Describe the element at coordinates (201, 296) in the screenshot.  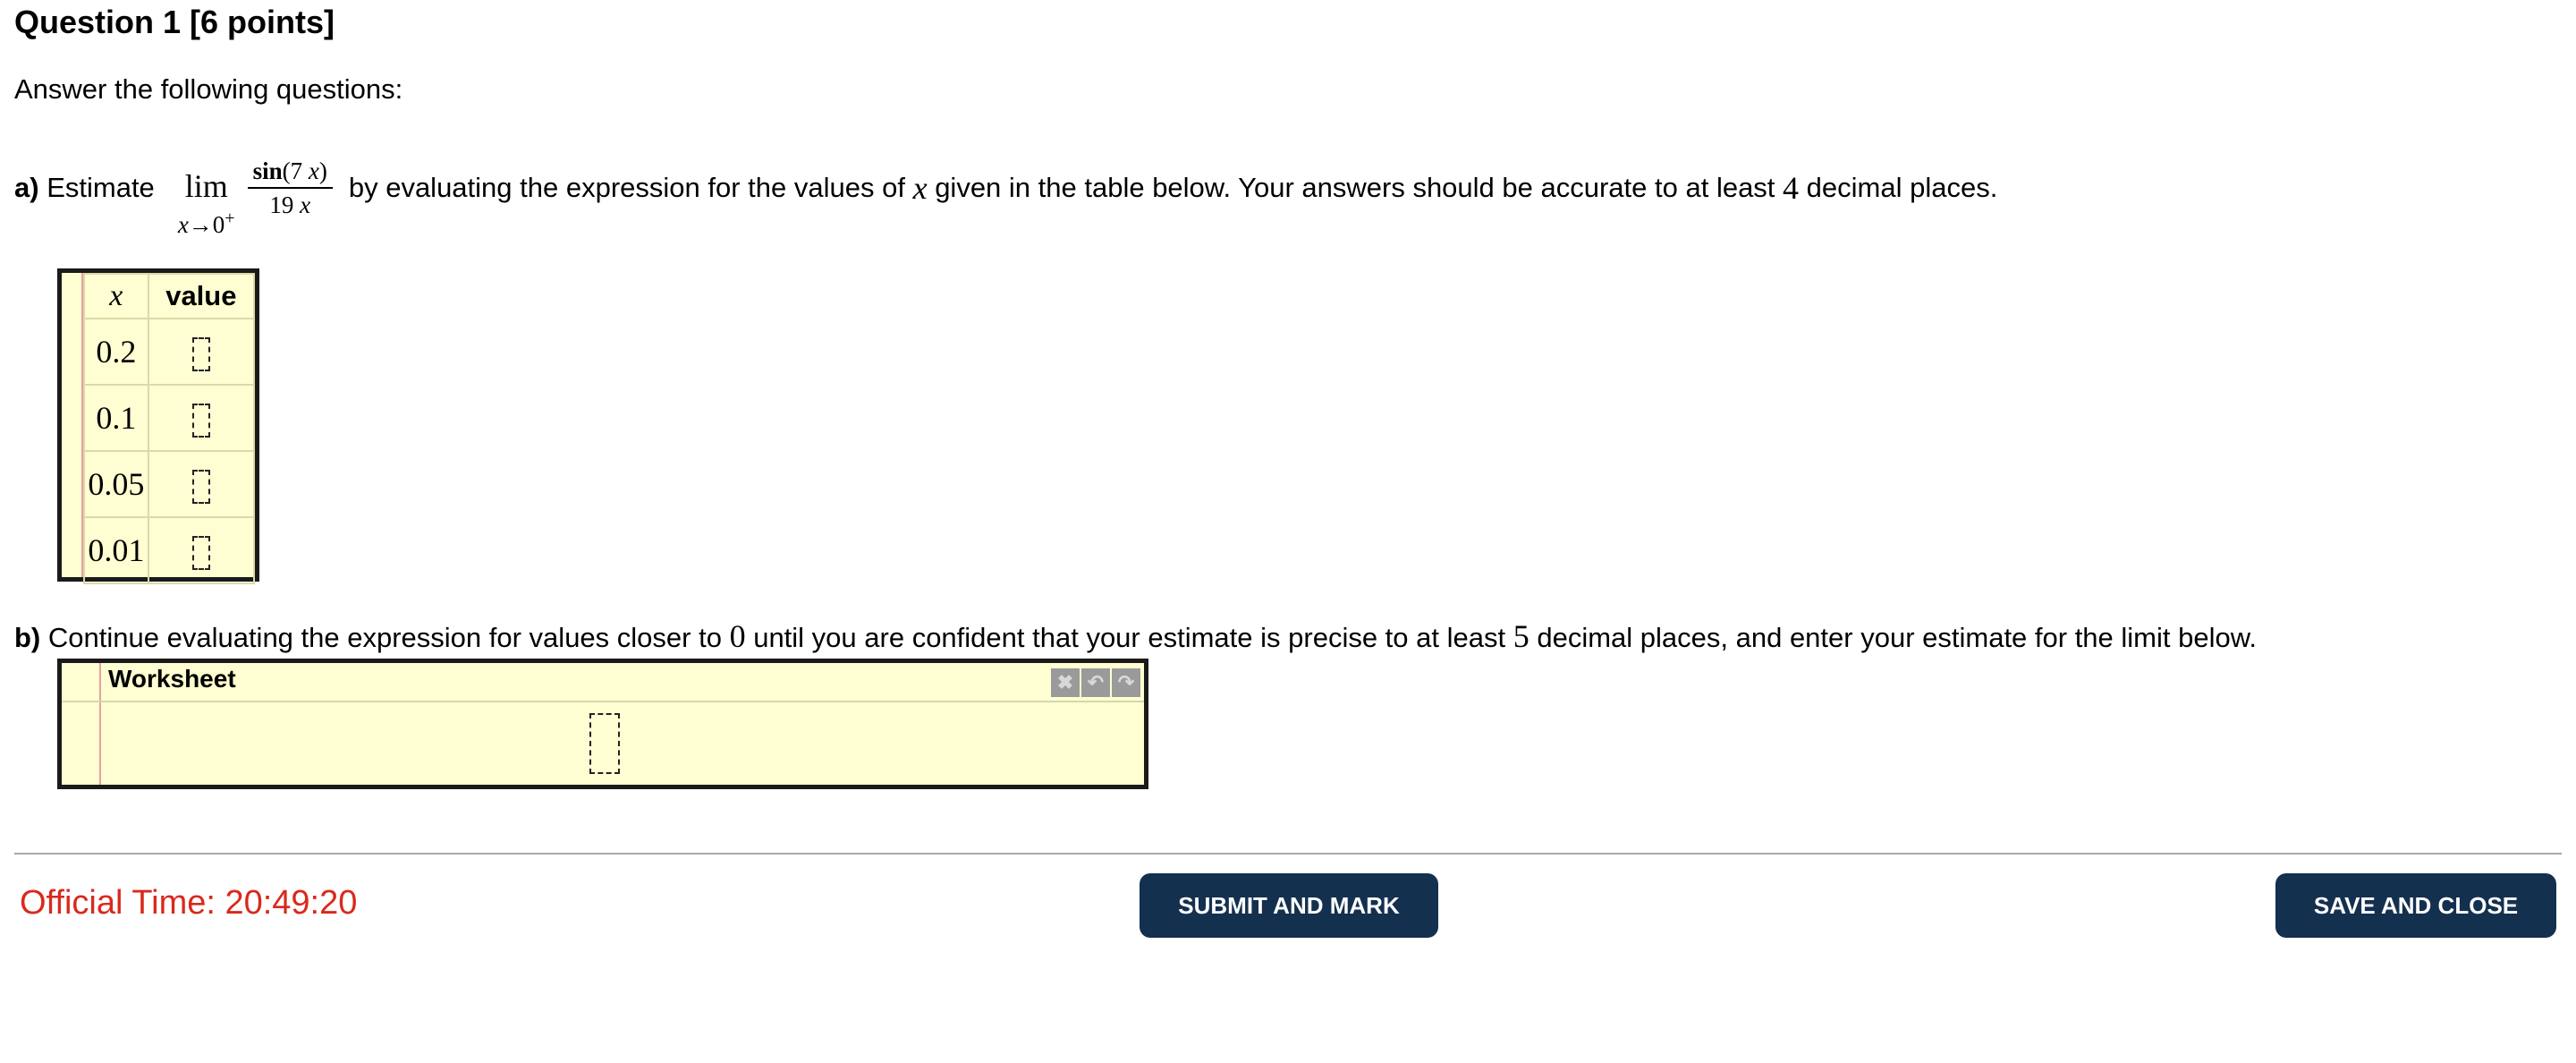
I see `header-value: value` at that location.